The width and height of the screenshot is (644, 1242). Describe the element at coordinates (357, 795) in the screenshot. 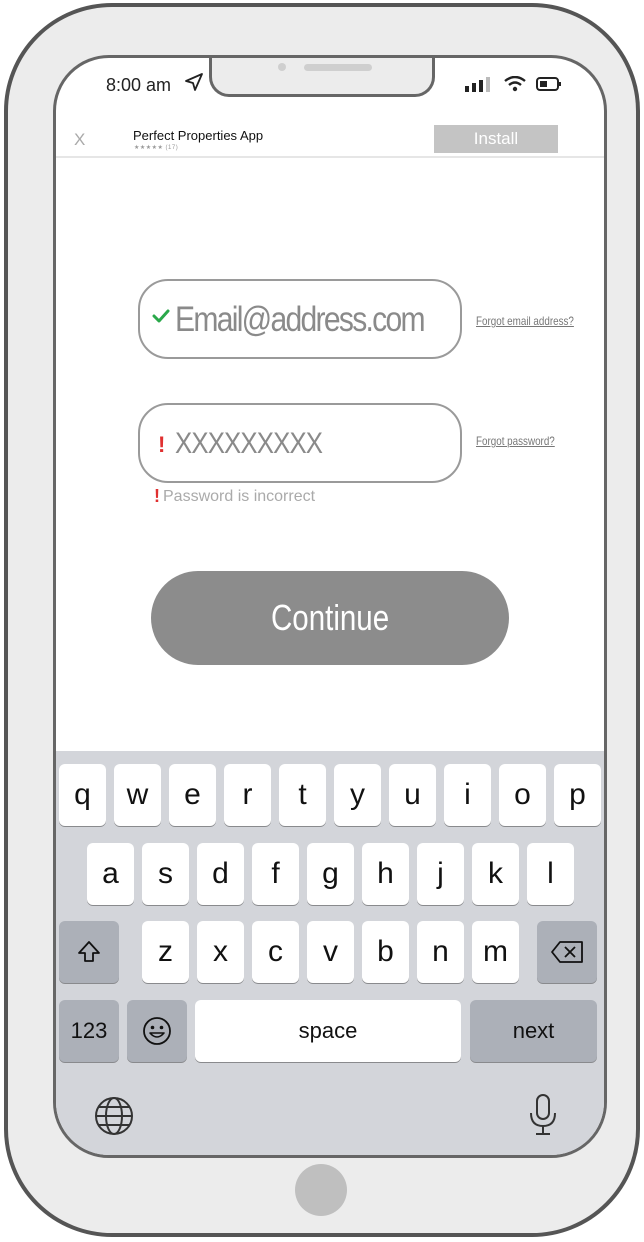

I see `key-y: y` at that location.